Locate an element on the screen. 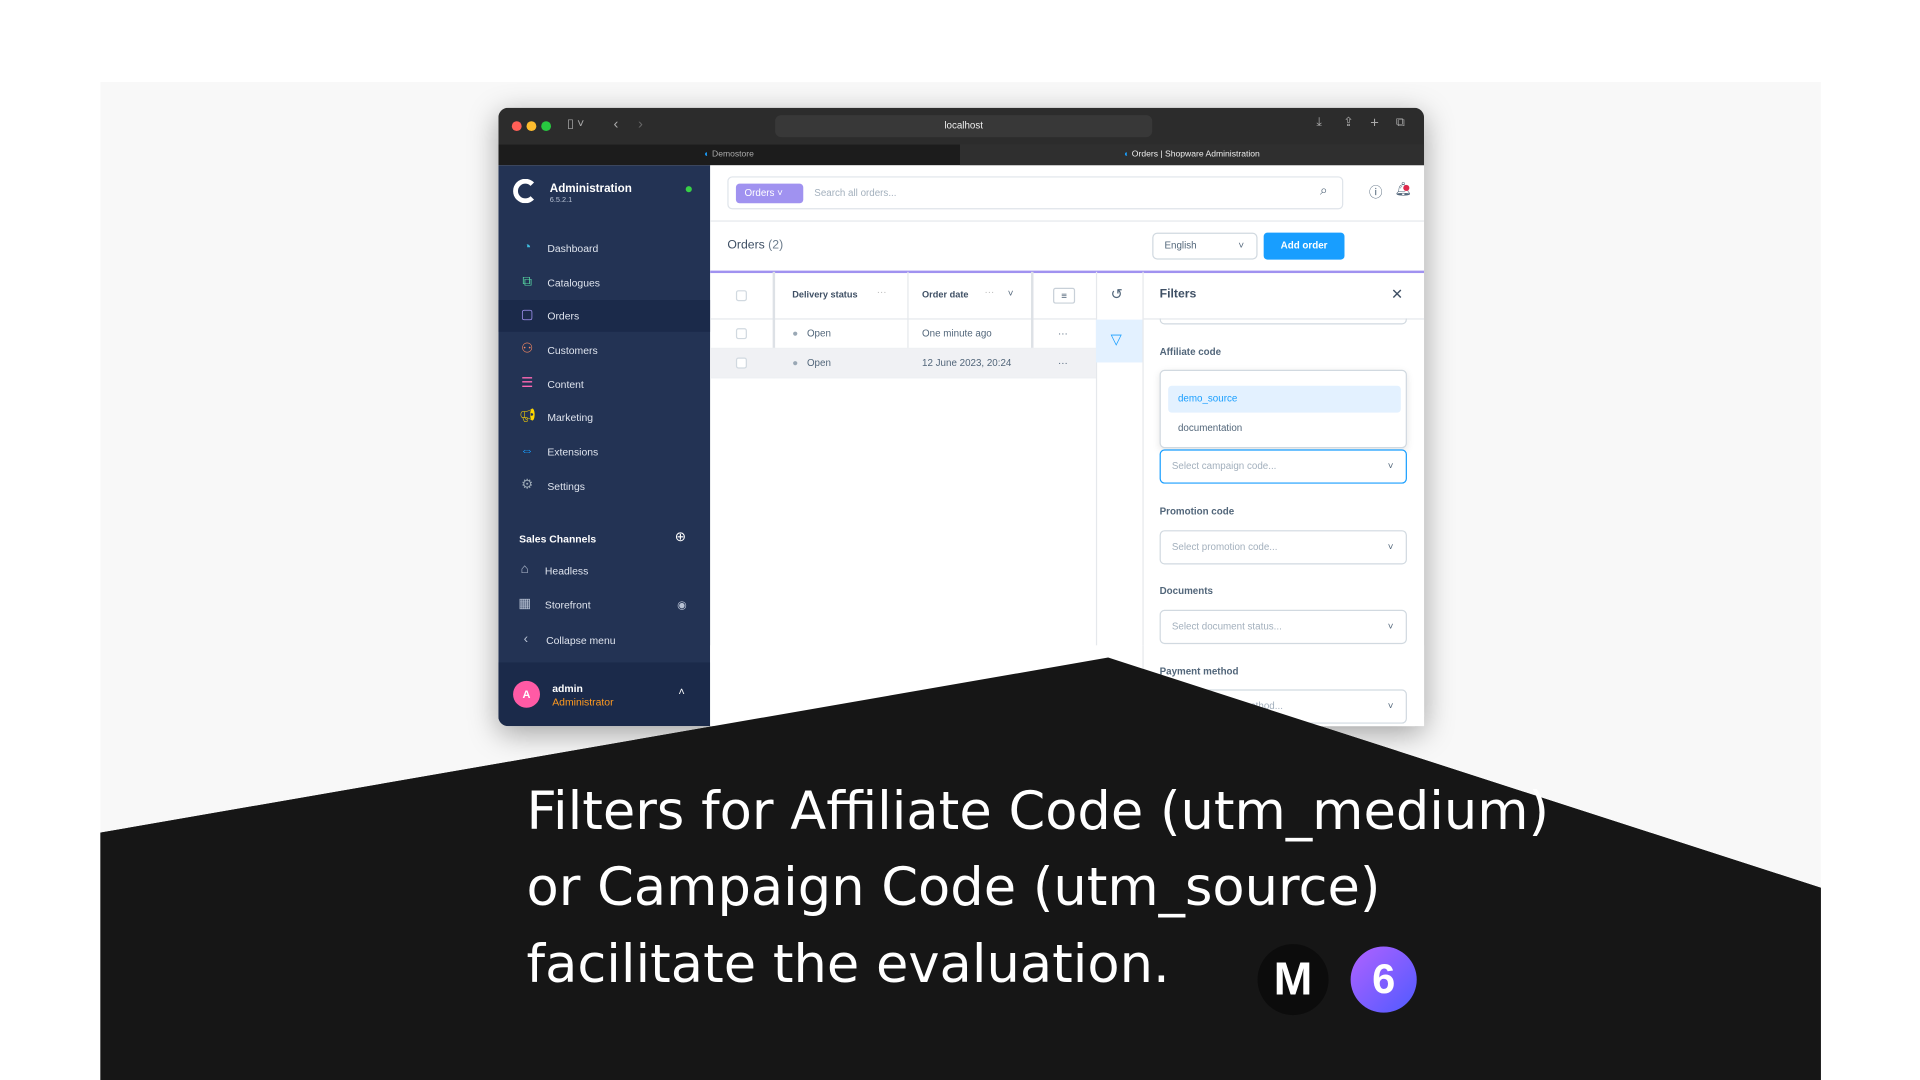 The image size is (1920, 1080). app-title: Administration is located at coordinates (590, 189).